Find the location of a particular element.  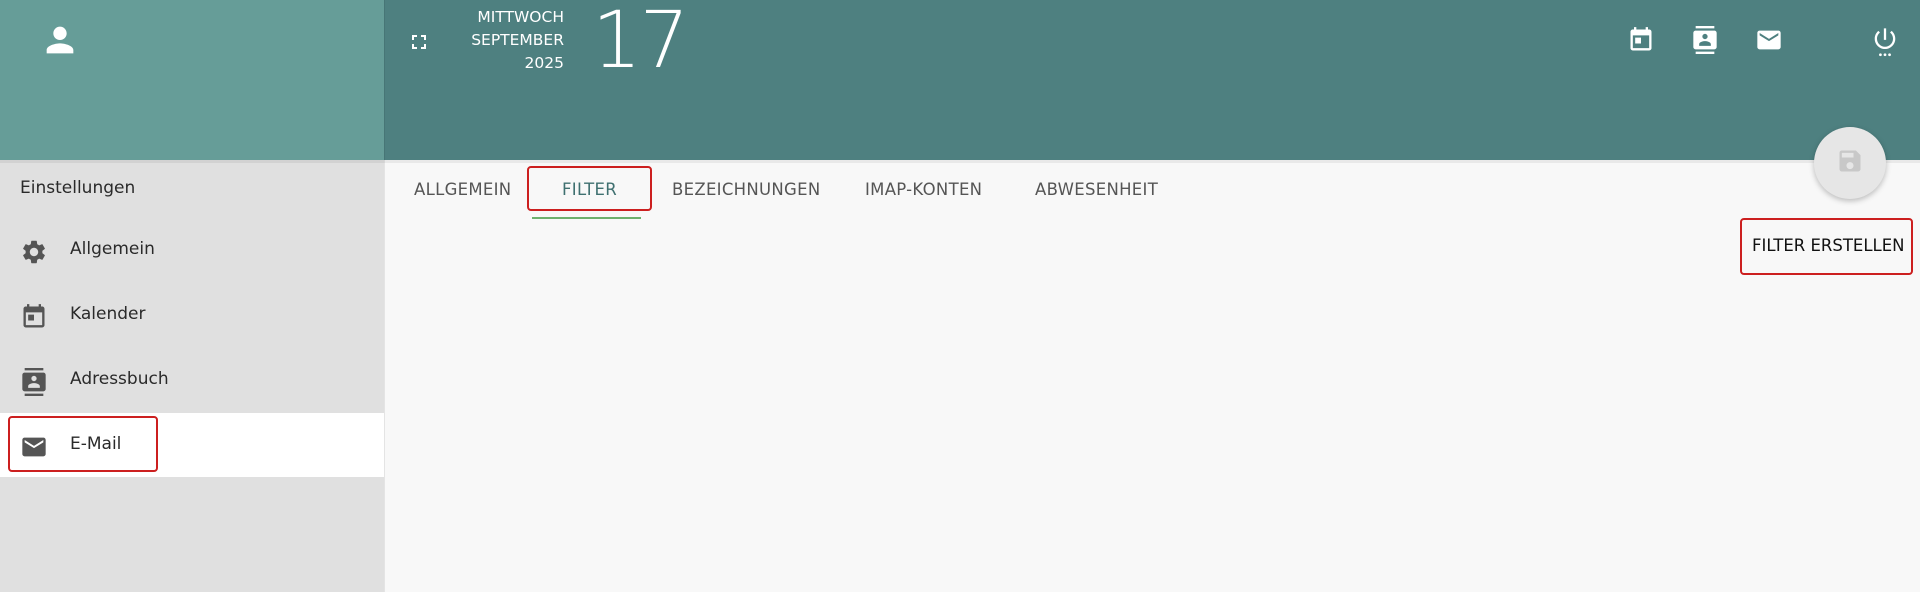

sidebar-item-email: E-Mail is located at coordinates (192, 445).